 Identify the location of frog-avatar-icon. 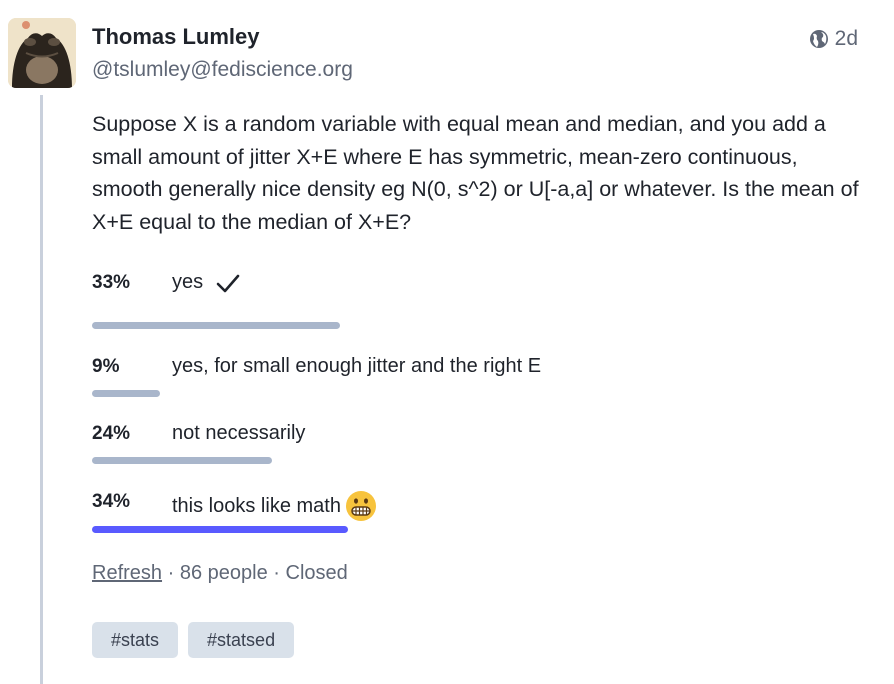
(42, 53).